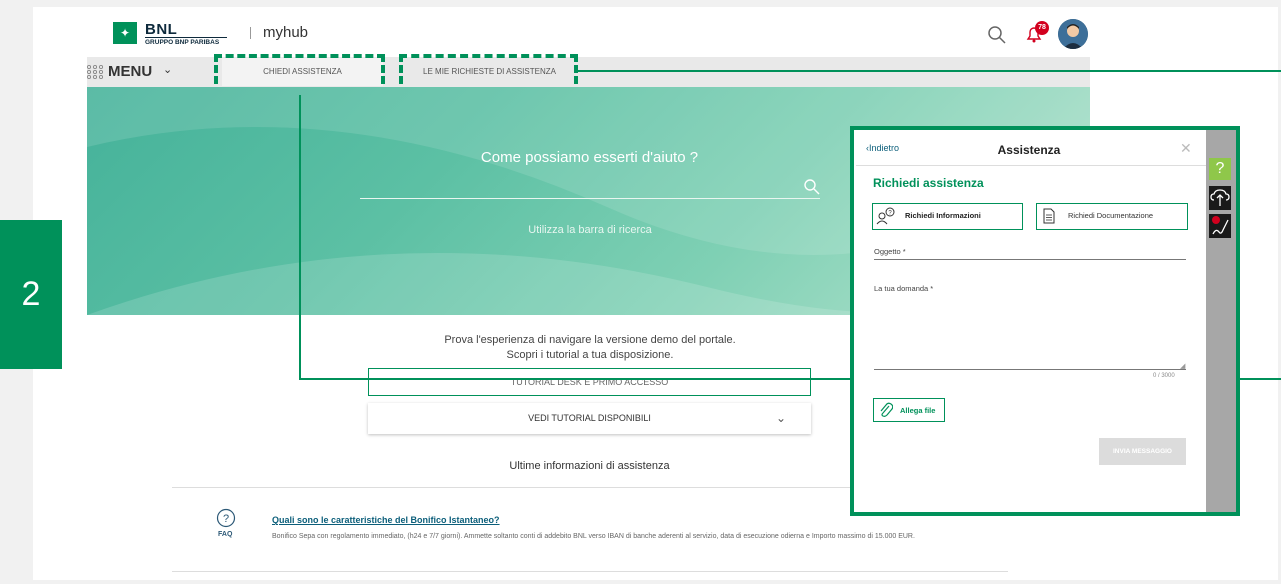 The image size is (1281, 584). I want to click on app-name: myhub, so click(286, 32).